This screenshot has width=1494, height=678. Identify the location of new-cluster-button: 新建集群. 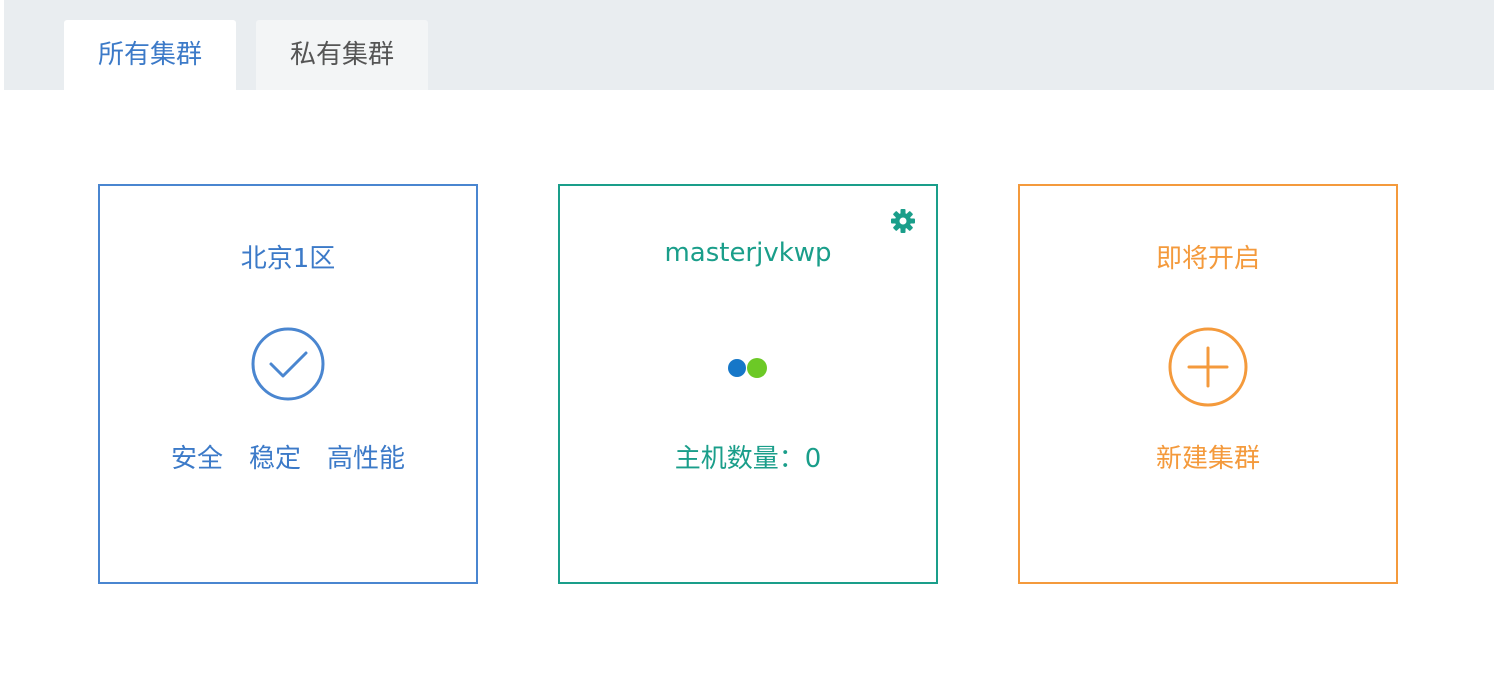
(1208, 456).